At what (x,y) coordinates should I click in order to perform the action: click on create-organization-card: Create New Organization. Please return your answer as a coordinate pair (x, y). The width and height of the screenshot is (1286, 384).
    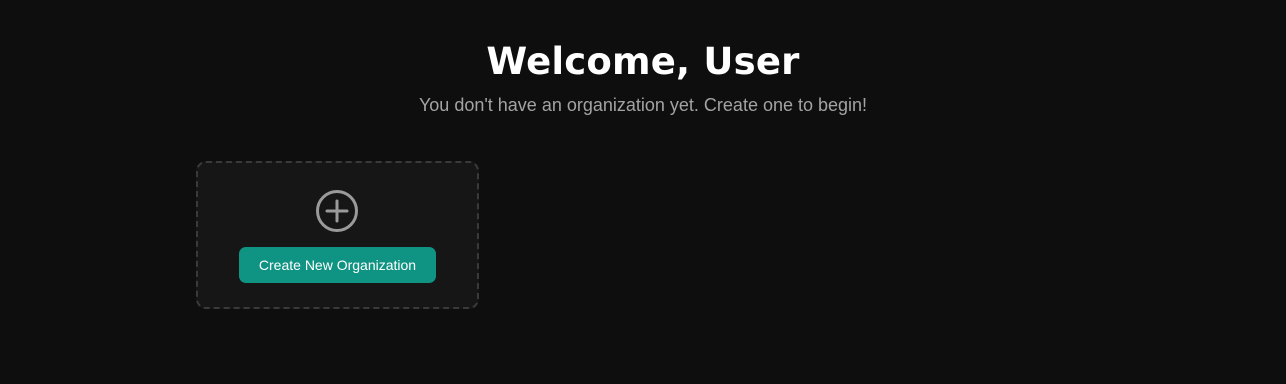
    Looking at the image, I should click on (337, 235).